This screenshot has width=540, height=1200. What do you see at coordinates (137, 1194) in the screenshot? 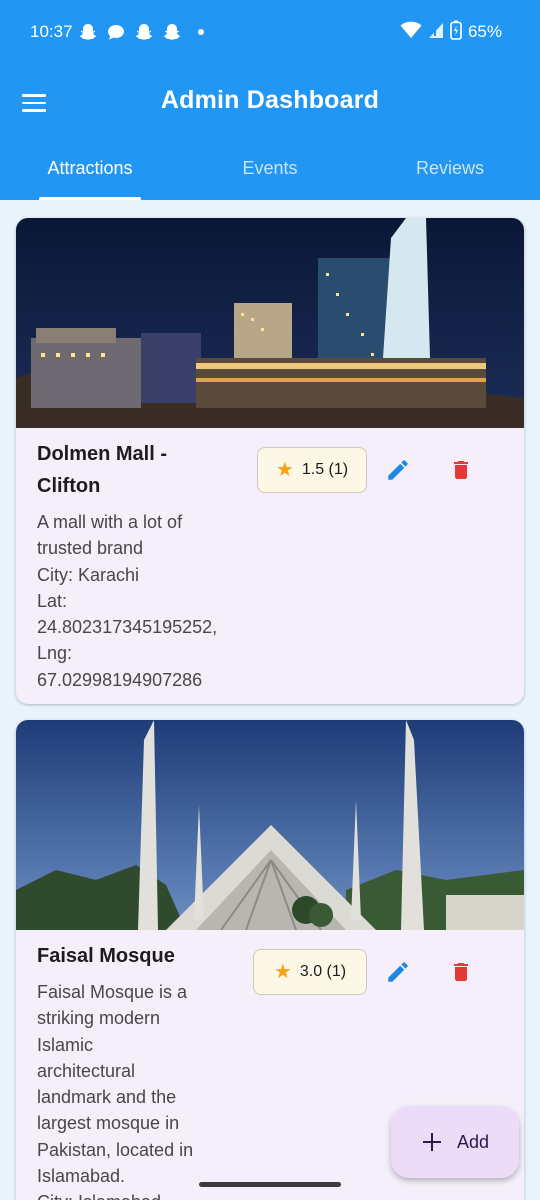
I see `attraction-city: City: Islamabad` at bounding box center [137, 1194].